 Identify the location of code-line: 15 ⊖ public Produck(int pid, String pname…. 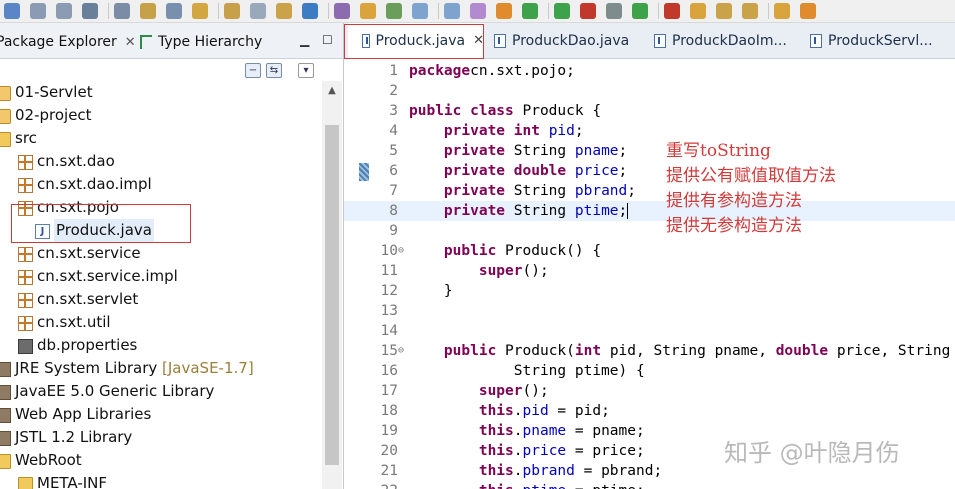
(649, 351).